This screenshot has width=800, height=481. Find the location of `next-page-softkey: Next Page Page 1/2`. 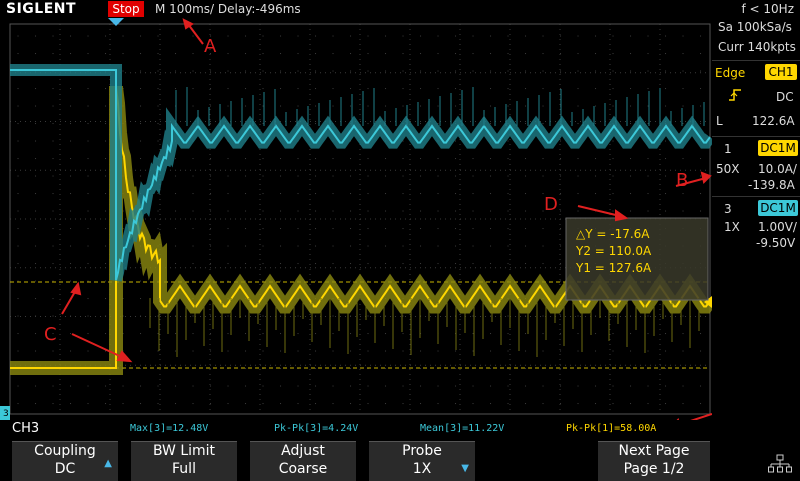

next-page-softkey: Next Page Page 1/2 is located at coordinates (654, 461).